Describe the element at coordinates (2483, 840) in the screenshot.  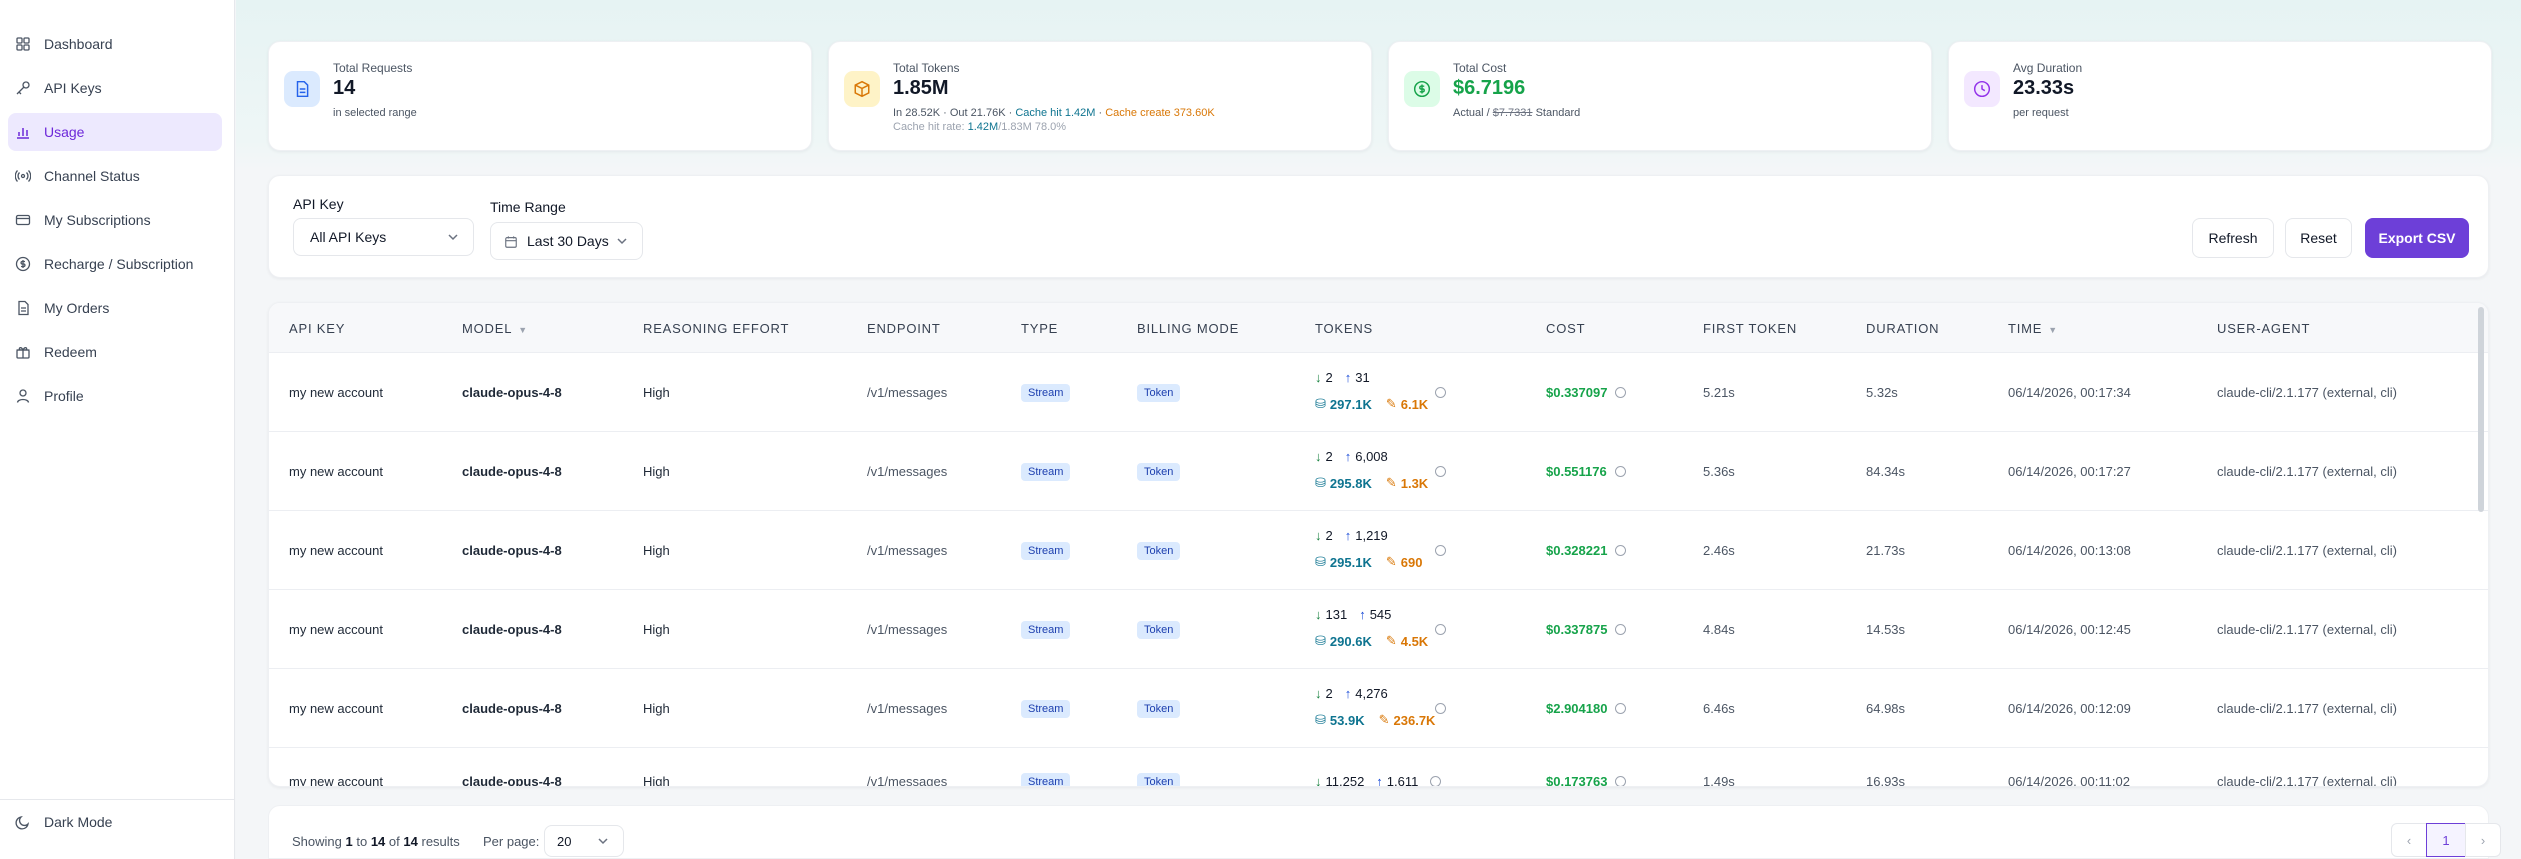
I see `next-page-button: ›` at that location.